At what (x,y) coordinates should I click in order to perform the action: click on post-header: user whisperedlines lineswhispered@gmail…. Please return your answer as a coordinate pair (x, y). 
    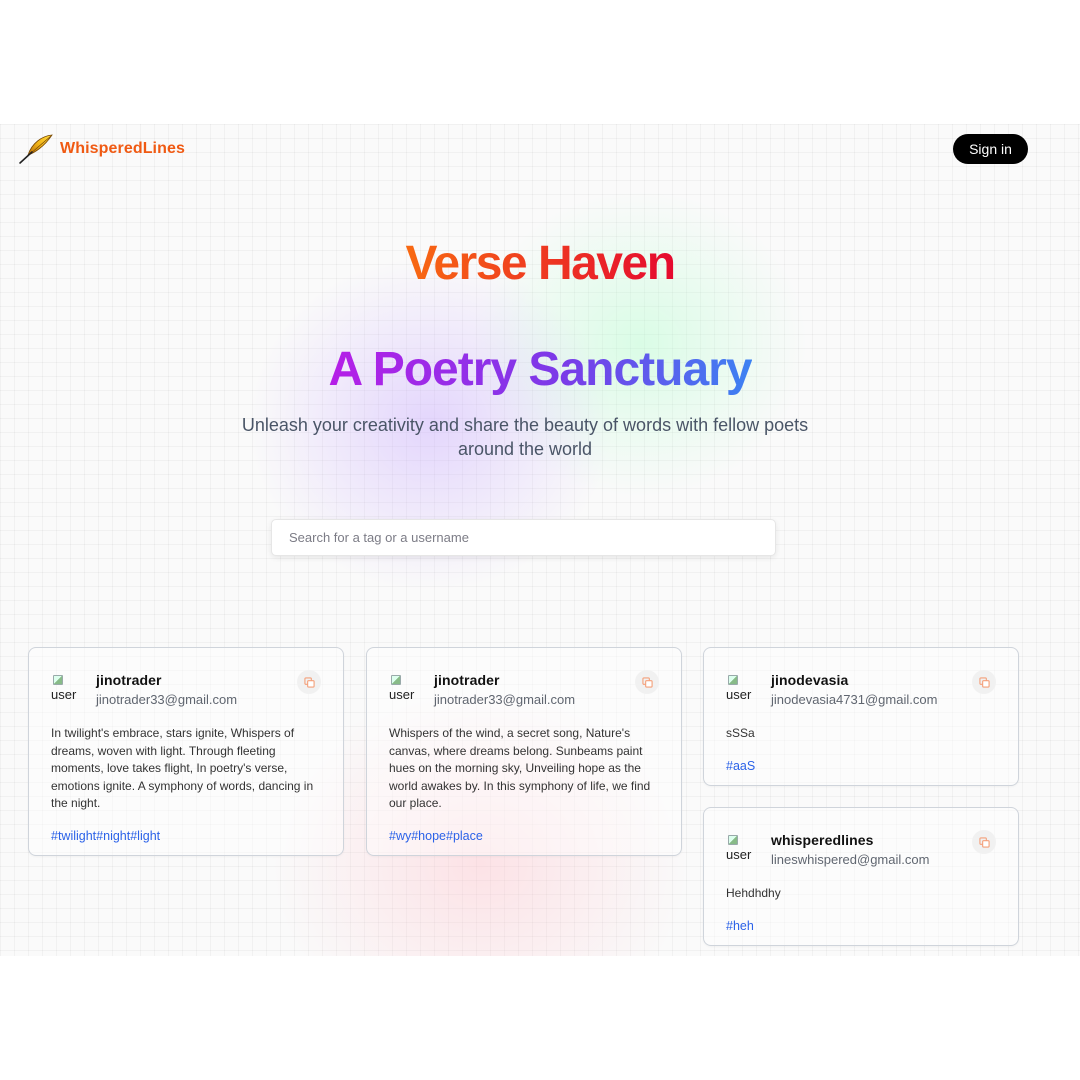
    Looking at the image, I should click on (861, 850).